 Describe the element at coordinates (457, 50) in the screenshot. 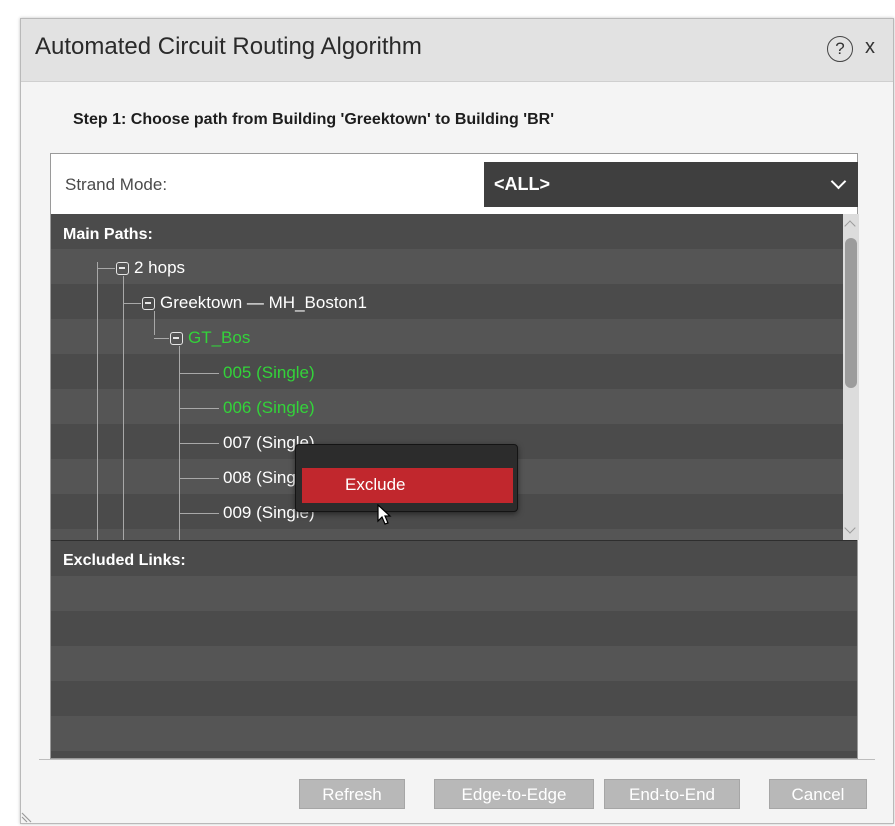

I see `dialog-titlebar: Automated Circuit Routing Algorithm ? x` at that location.